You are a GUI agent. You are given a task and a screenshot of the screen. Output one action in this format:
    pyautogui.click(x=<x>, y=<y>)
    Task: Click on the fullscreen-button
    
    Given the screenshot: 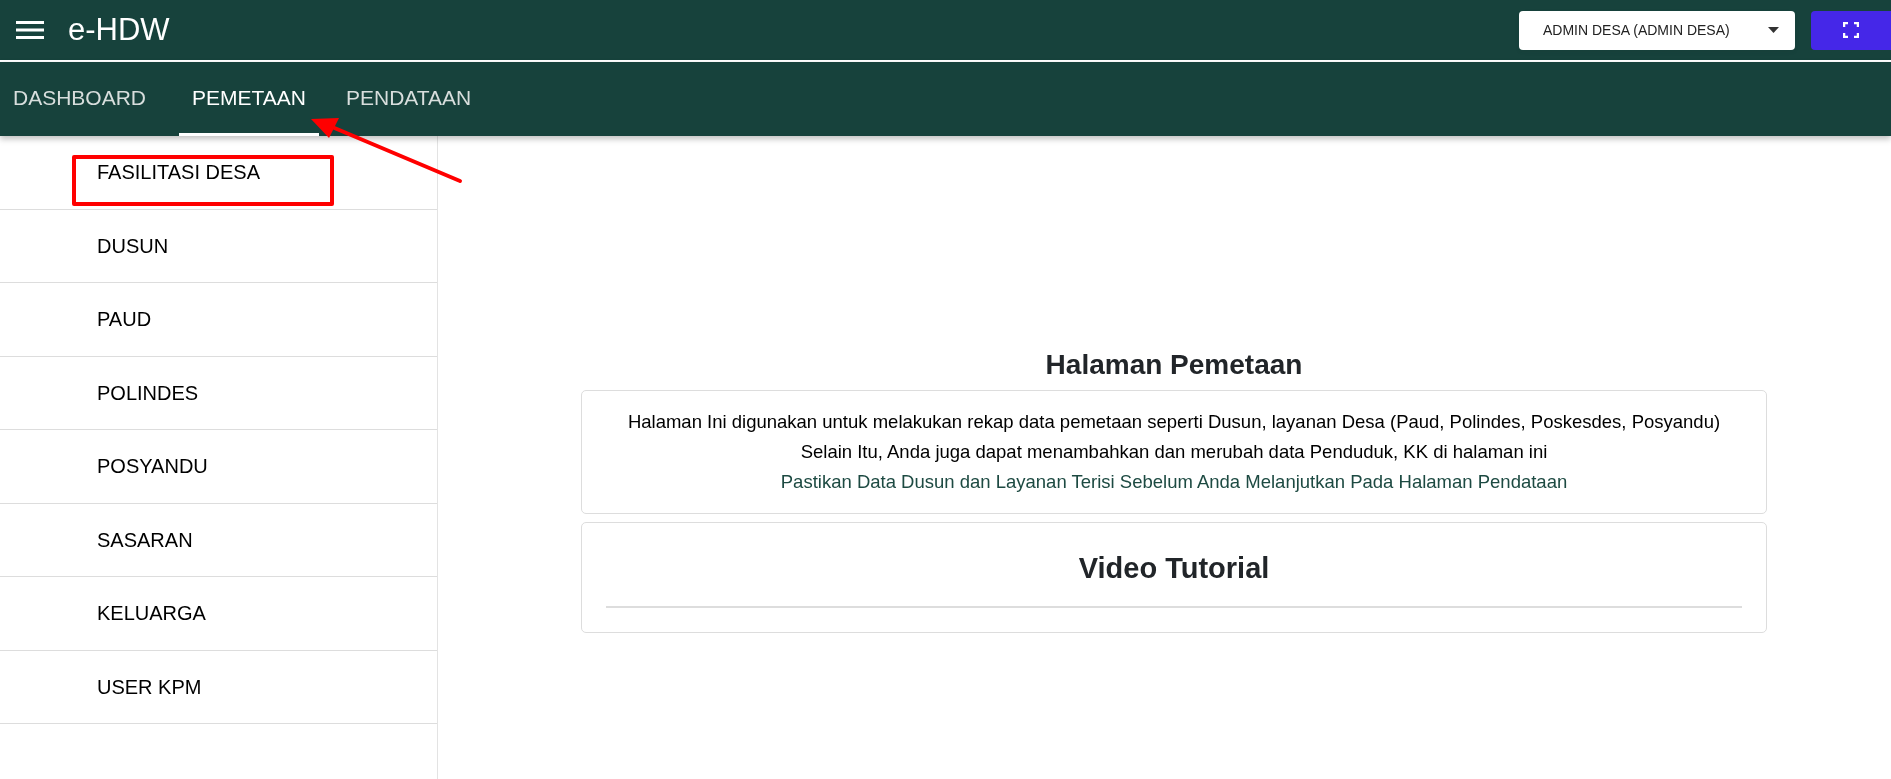 What is the action you would take?
    pyautogui.click(x=1851, y=30)
    